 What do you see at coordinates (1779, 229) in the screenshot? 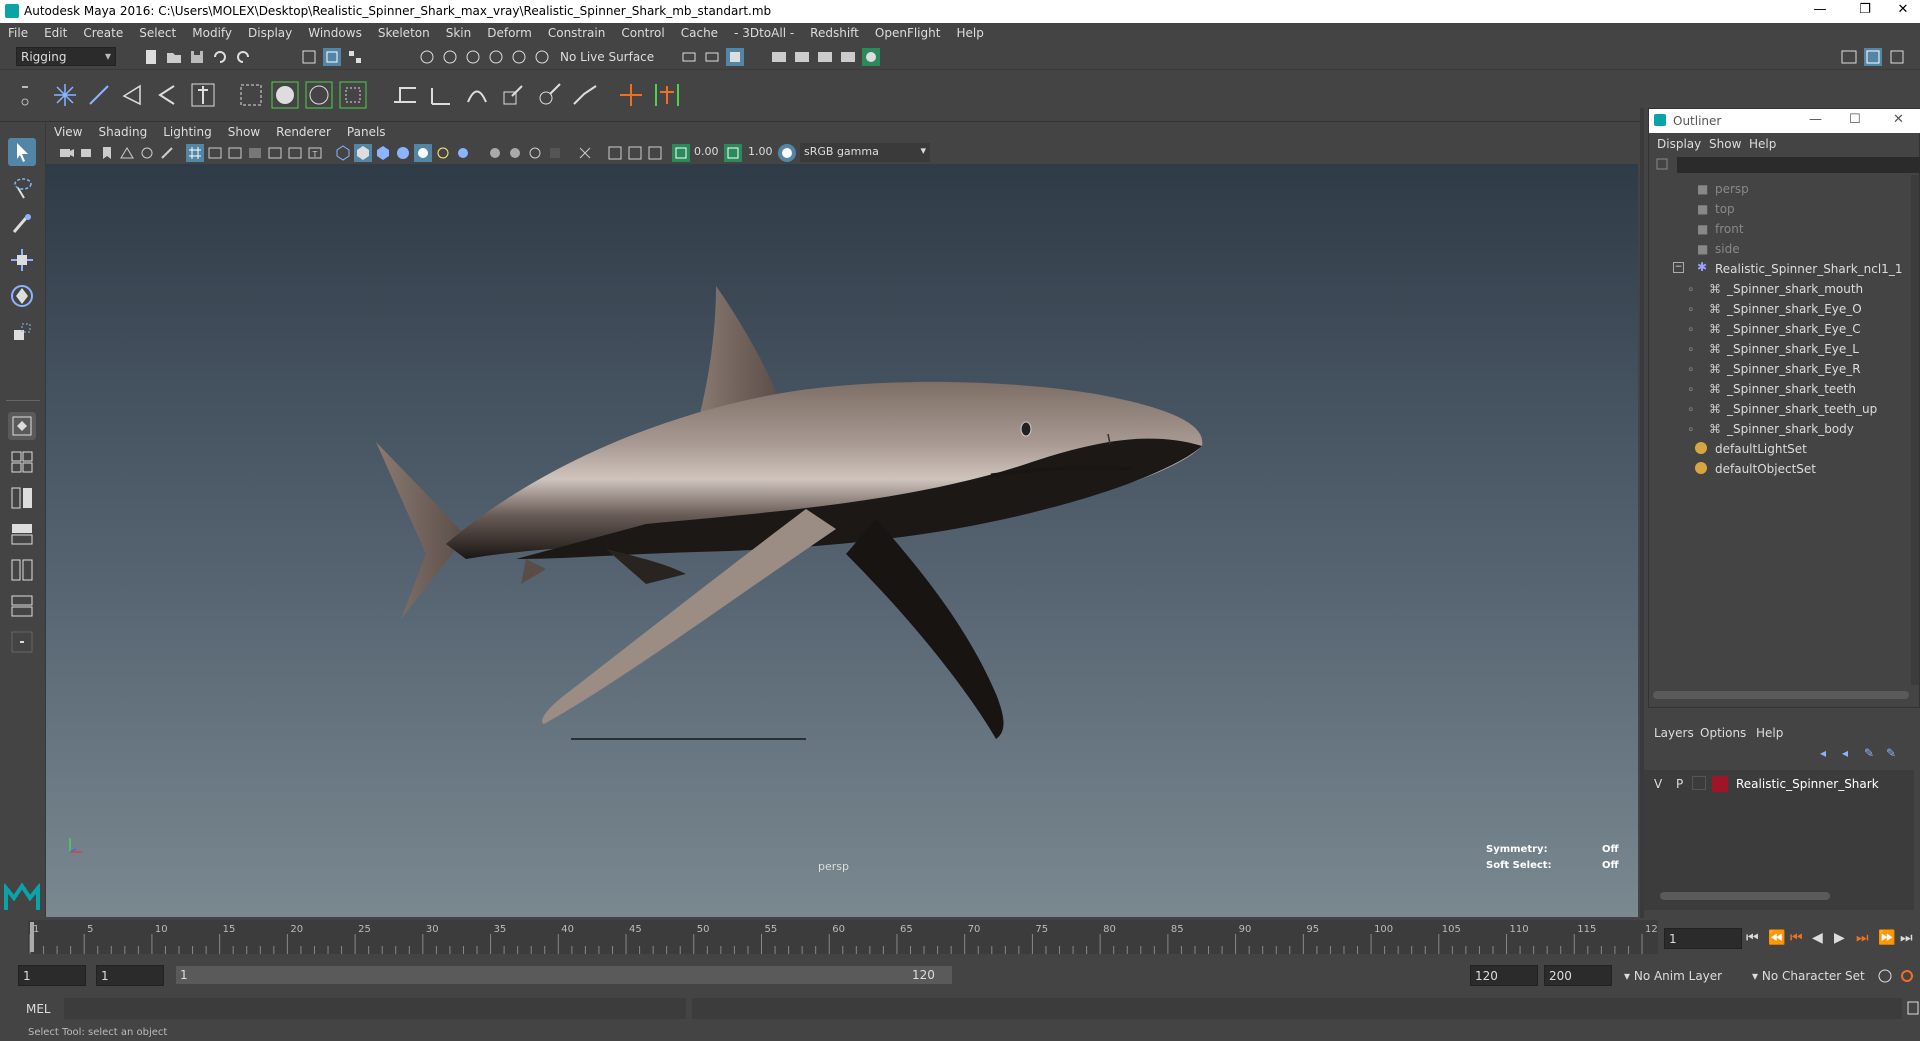
I see `outliner-item-front: ■ front` at bounding box center [1779, 229].